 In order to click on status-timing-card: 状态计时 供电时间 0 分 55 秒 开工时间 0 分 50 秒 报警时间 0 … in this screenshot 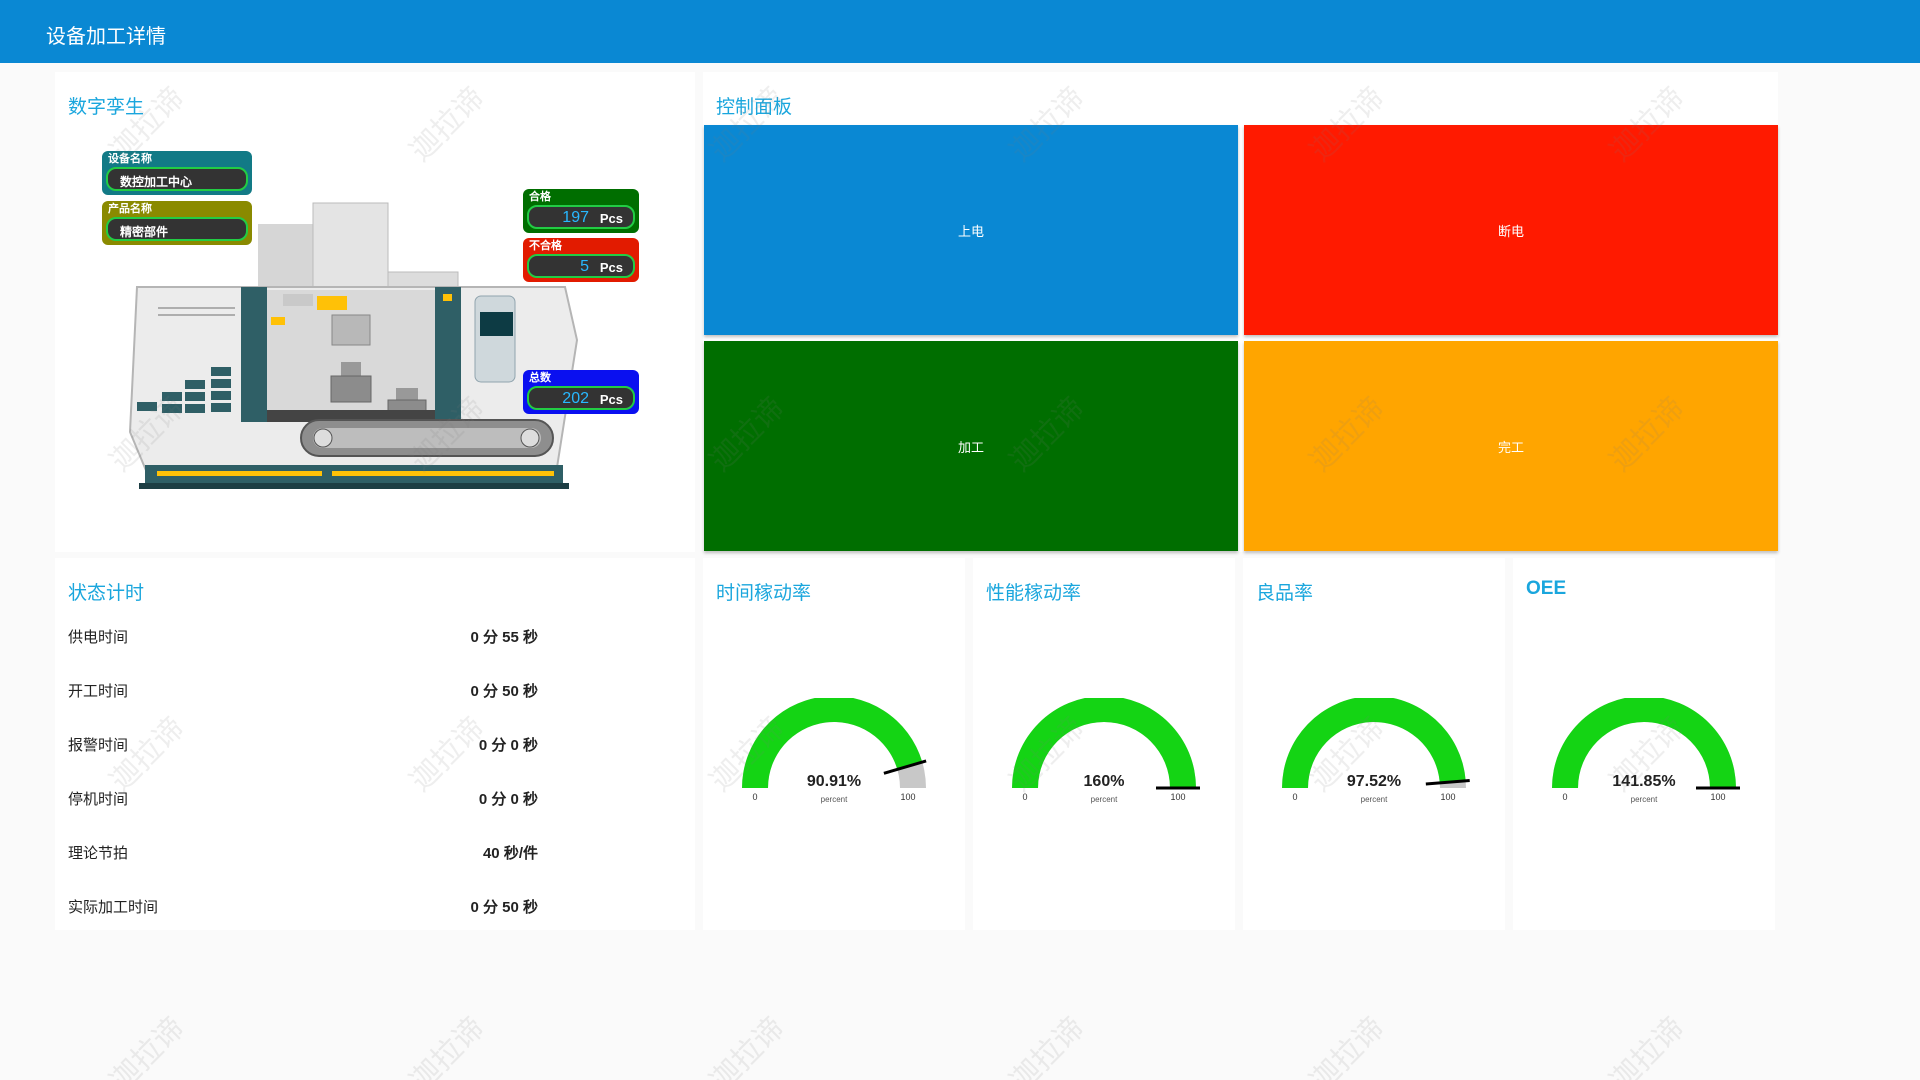, I will do `click(375, 744)`.